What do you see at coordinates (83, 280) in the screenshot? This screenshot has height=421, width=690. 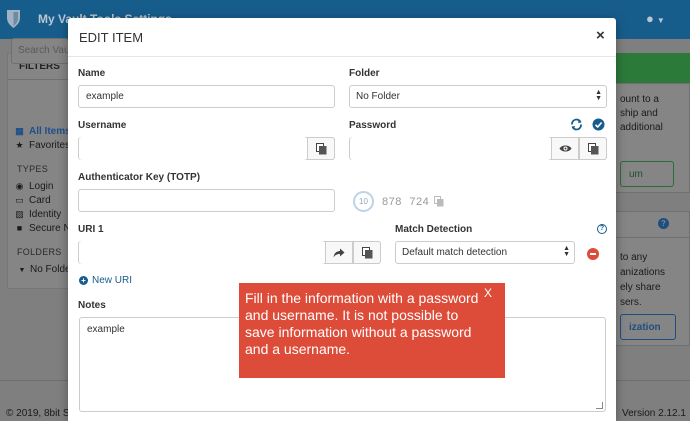 I see `plus-circle-icon: +` at bounding box center [83, 280].